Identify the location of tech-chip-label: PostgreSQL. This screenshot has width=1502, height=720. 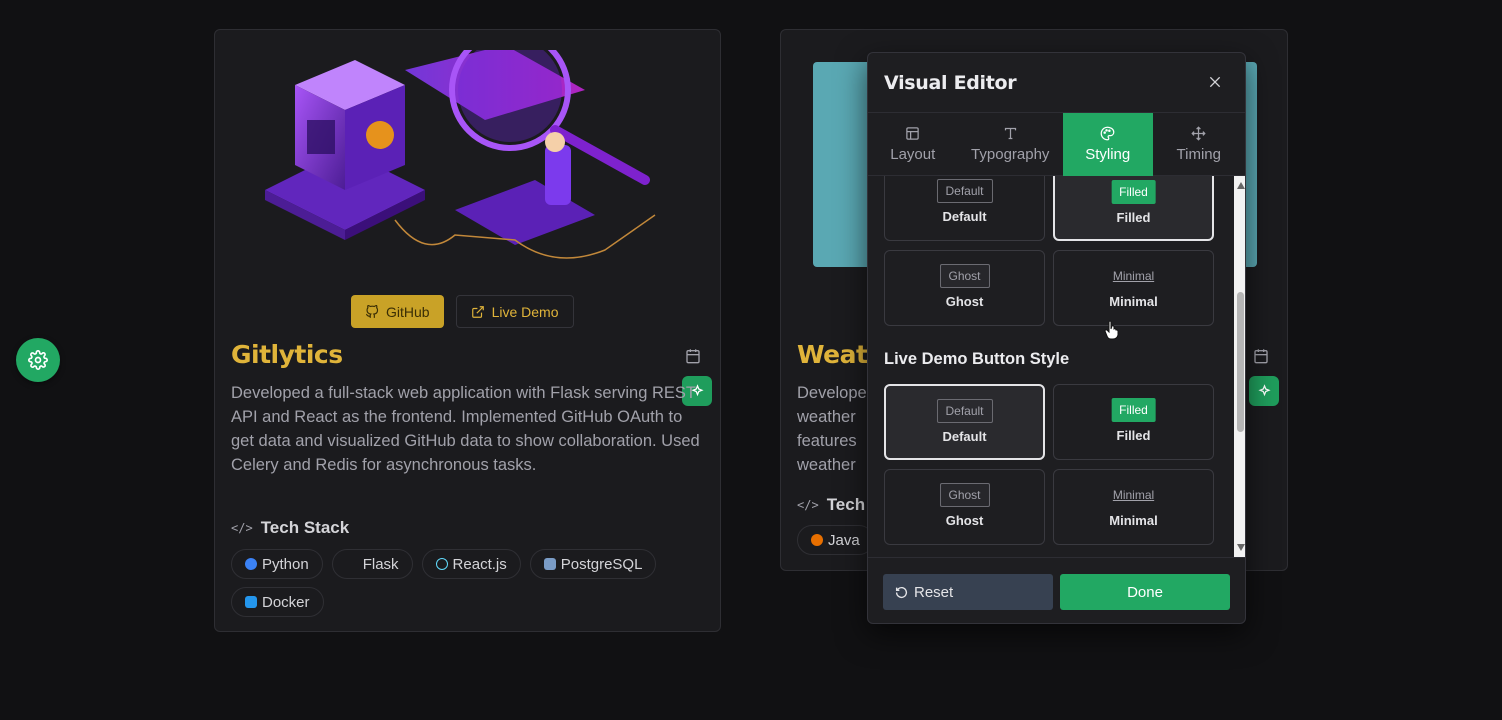
(601, 564).